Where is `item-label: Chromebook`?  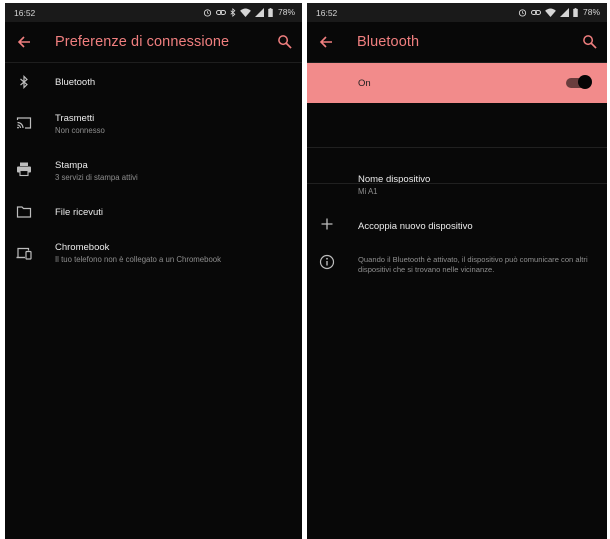 item-label: Chromebook is located at coordinates (82, 247).